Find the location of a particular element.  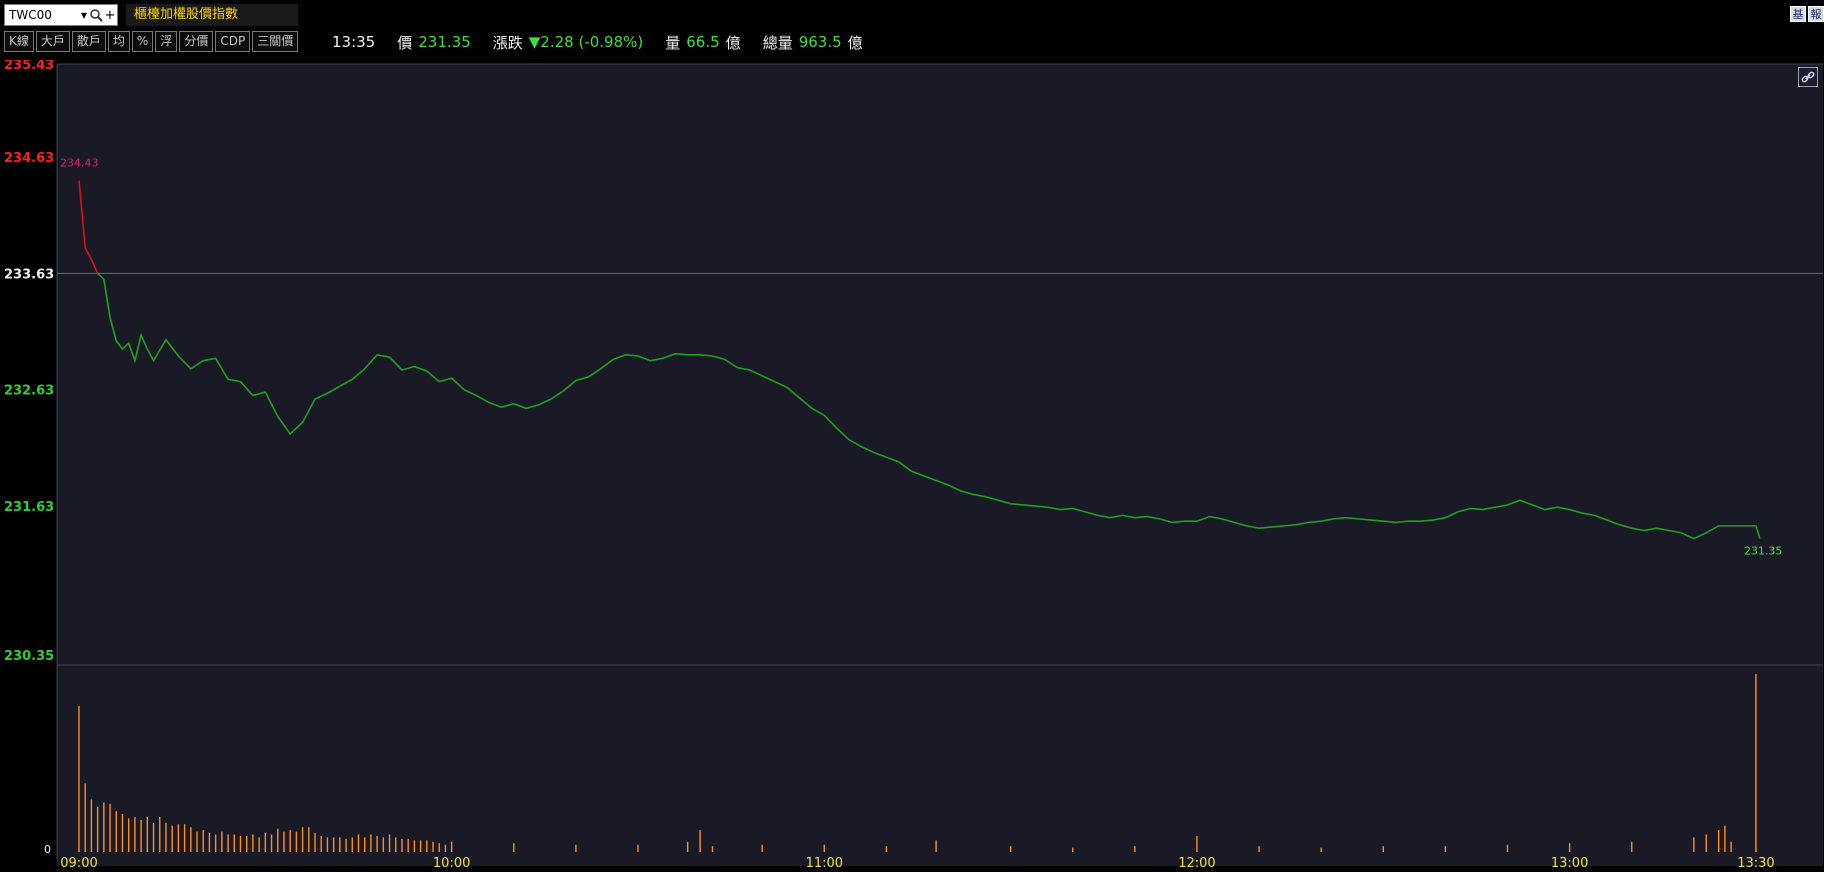

change-label: 漲跌 is located at coordinates (507, 42).